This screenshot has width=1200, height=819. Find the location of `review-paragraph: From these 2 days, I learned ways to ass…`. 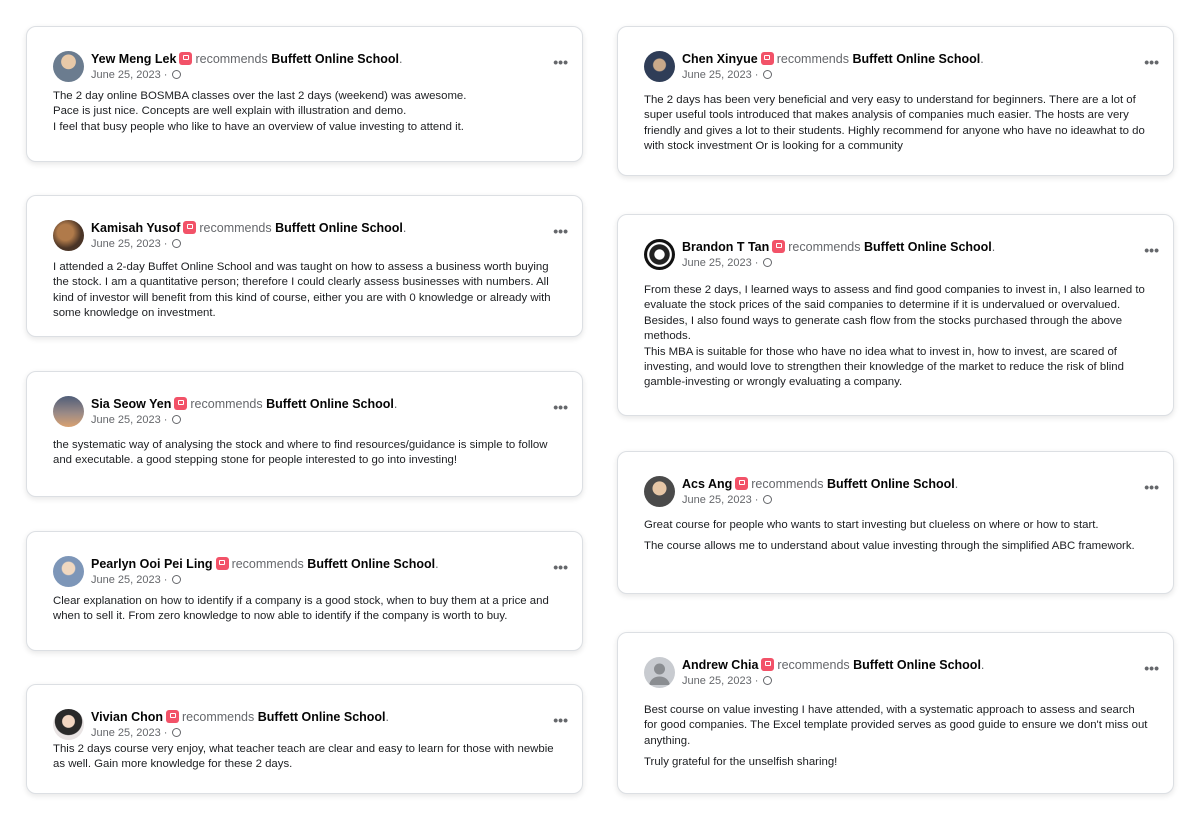

review-paragraph: From these 2 days, I learned ways to ass… is located at coordinates (894, 336).